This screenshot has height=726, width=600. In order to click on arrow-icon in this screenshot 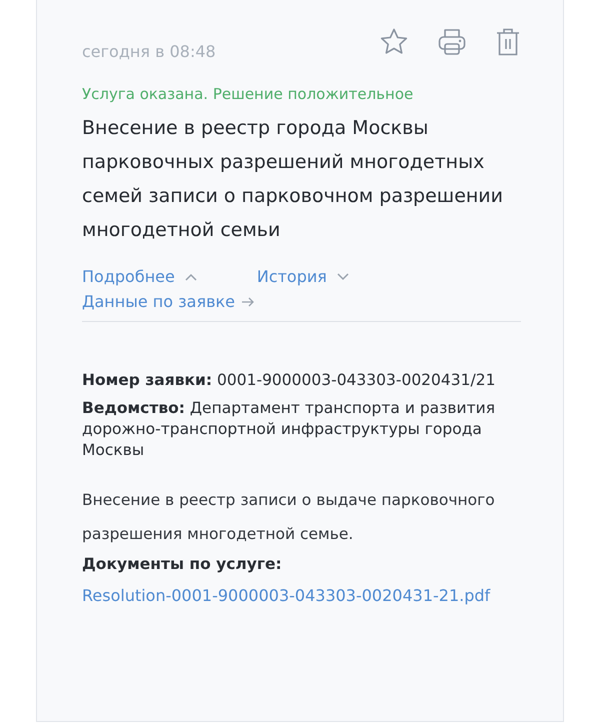, I will do `click(248, 301)`.